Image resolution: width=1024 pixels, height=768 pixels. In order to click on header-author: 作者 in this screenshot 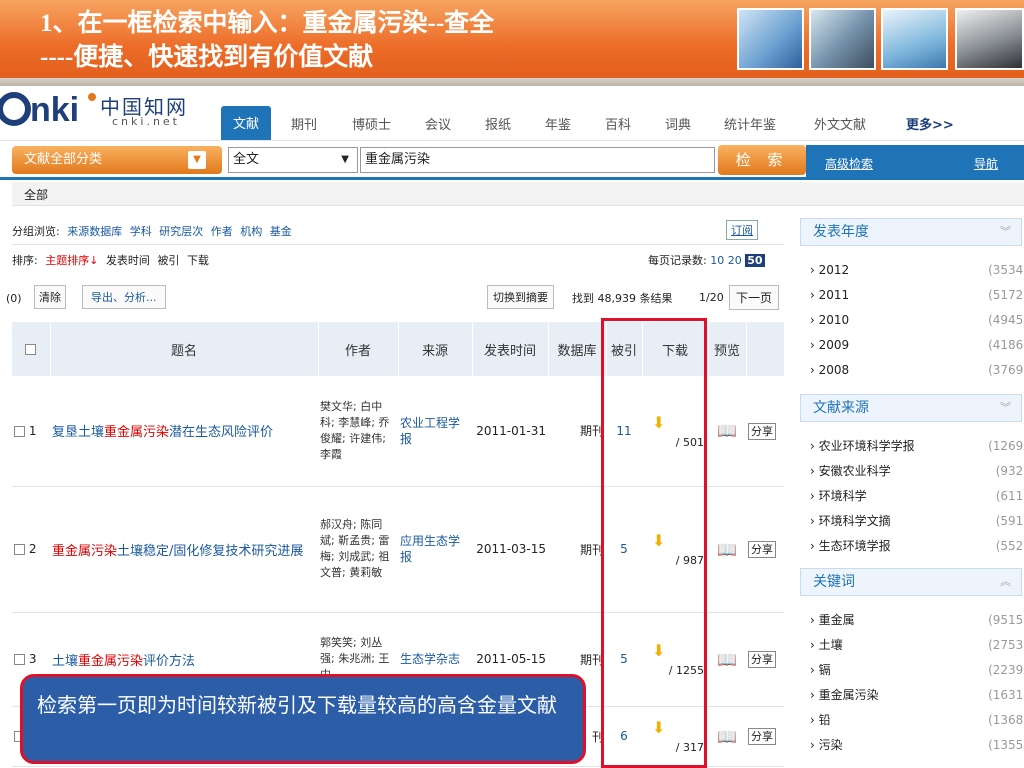, I will do `click(358, 349)`.